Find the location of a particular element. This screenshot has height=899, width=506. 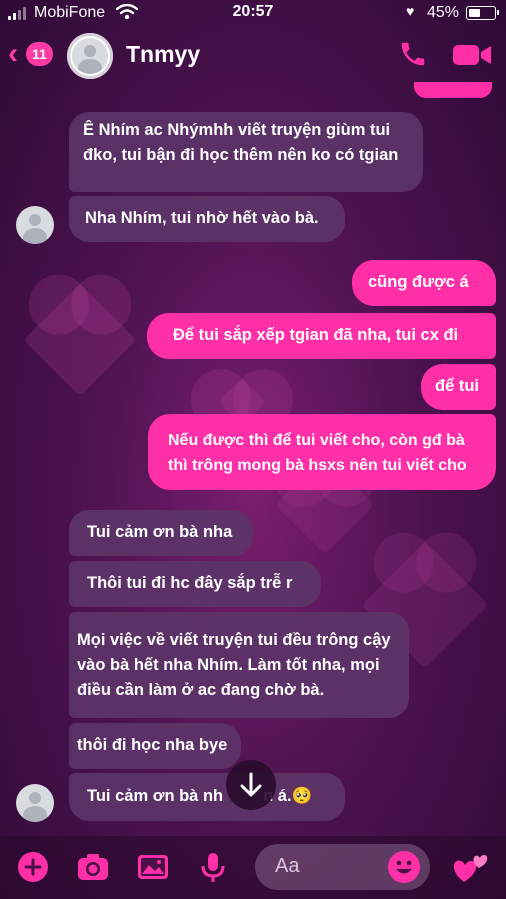

message-incoming: Tui cảm ơn bà nha is located at coordinates (161, 533).